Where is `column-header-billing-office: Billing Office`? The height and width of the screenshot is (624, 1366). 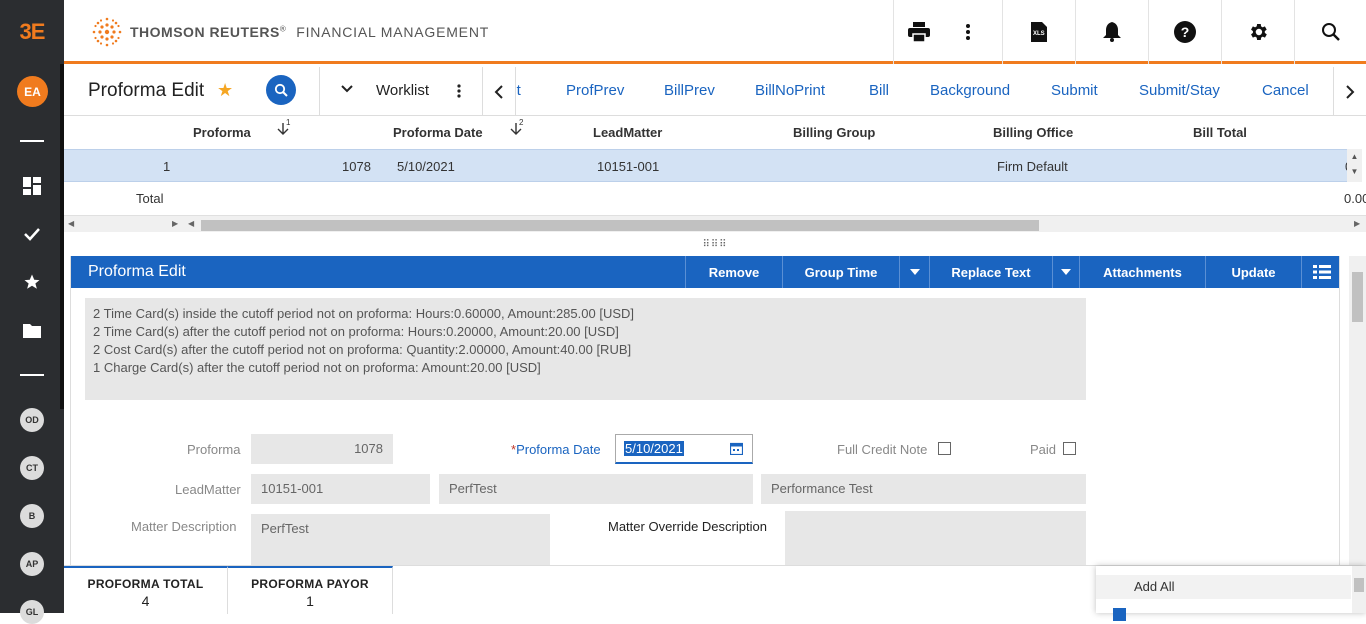
column-header-billing-office: Billing Office is located at coordinates (1033, 132).